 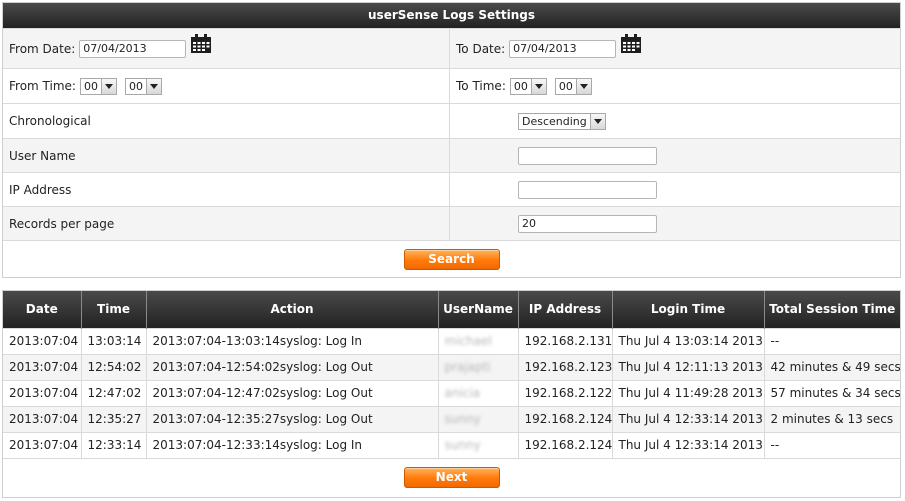 I want to click on records-per-page-input, so click(x=587, y=223).